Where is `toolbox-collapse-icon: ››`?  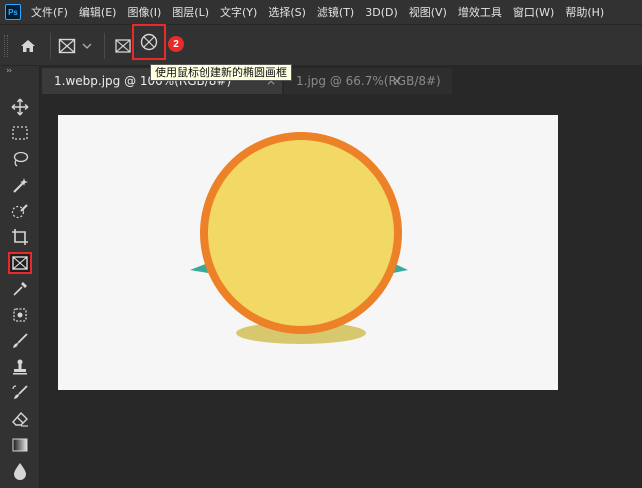
toolbox-collapse-icon: ›› is located at coordinates (9, 71).